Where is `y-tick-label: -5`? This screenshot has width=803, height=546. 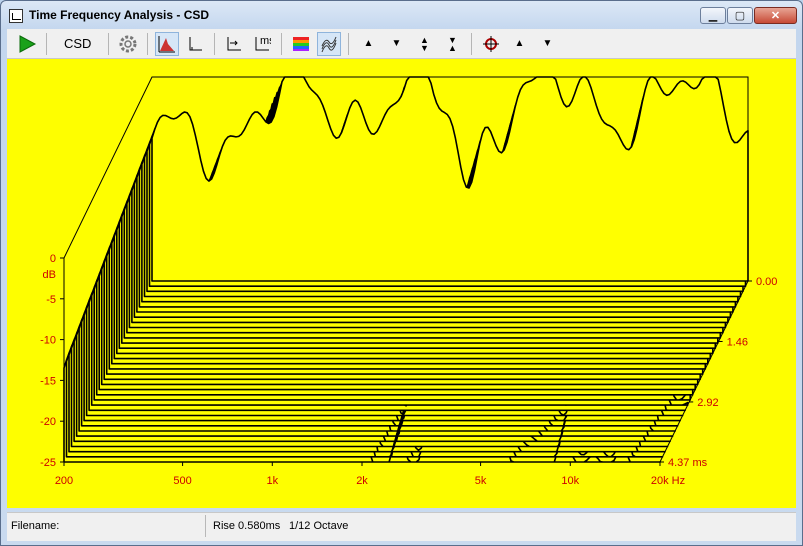
y-tick-label: -5 is located at coordinates (51, 300).